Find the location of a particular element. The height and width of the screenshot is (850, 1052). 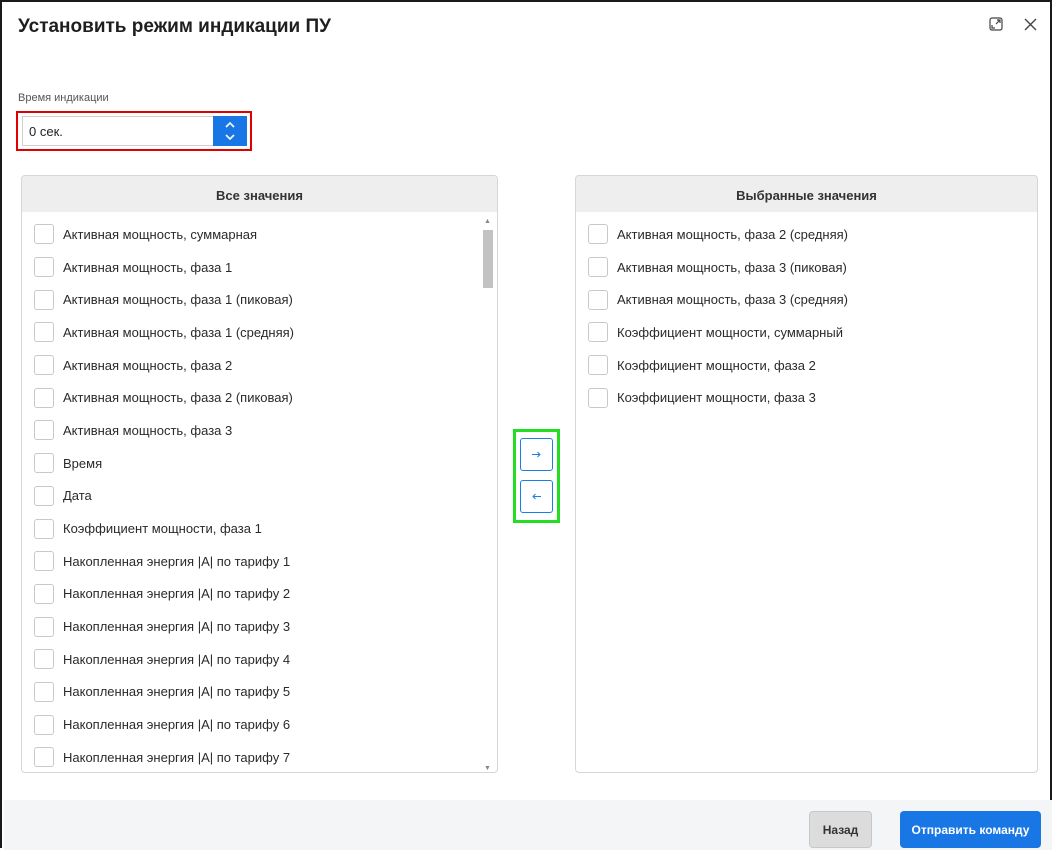

display-time-label: Время индикации is located at coordinates (63, 98).